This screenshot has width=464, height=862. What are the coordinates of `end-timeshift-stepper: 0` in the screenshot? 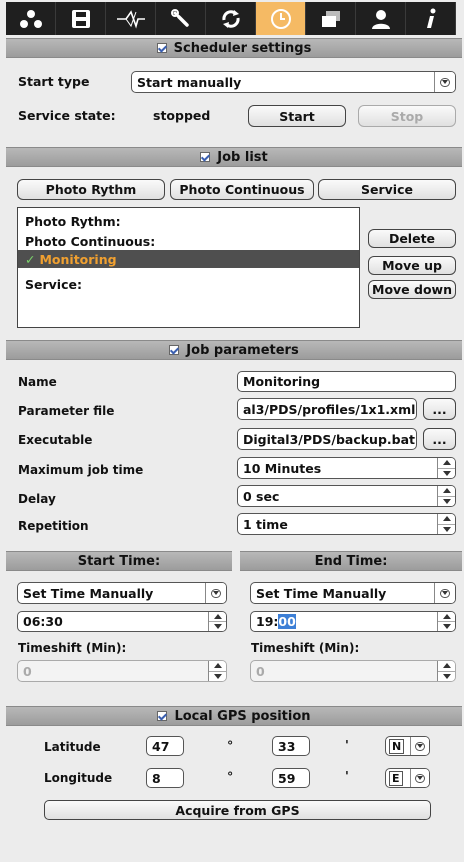 It's located at (353, 671).